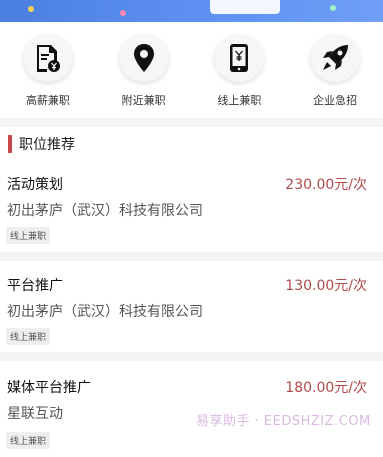 The height and width of the screenshot is (457, 383). I want to click on banner-card, so click(245, 7).